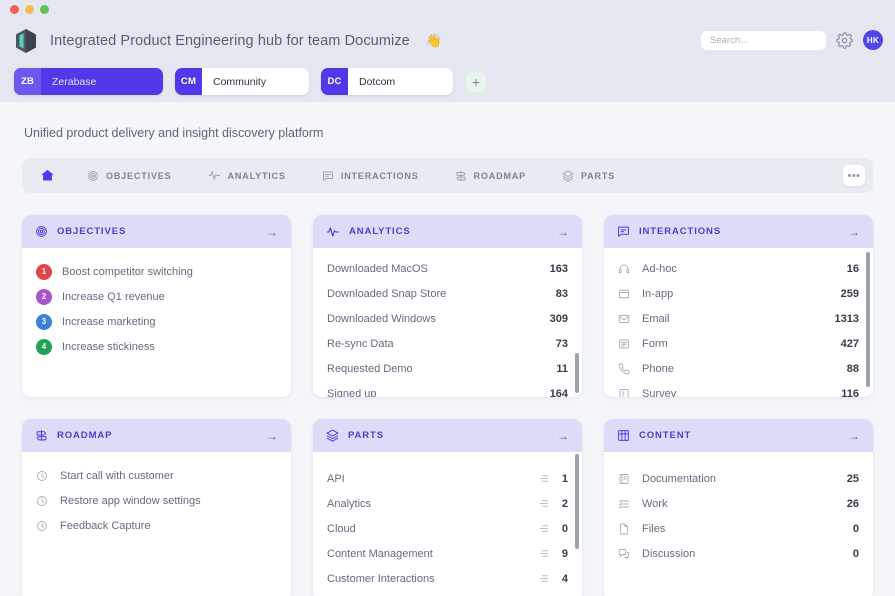  Describe the element at coordinates (561, 293) in the screenshot. I see `item-value: 83` at that location.